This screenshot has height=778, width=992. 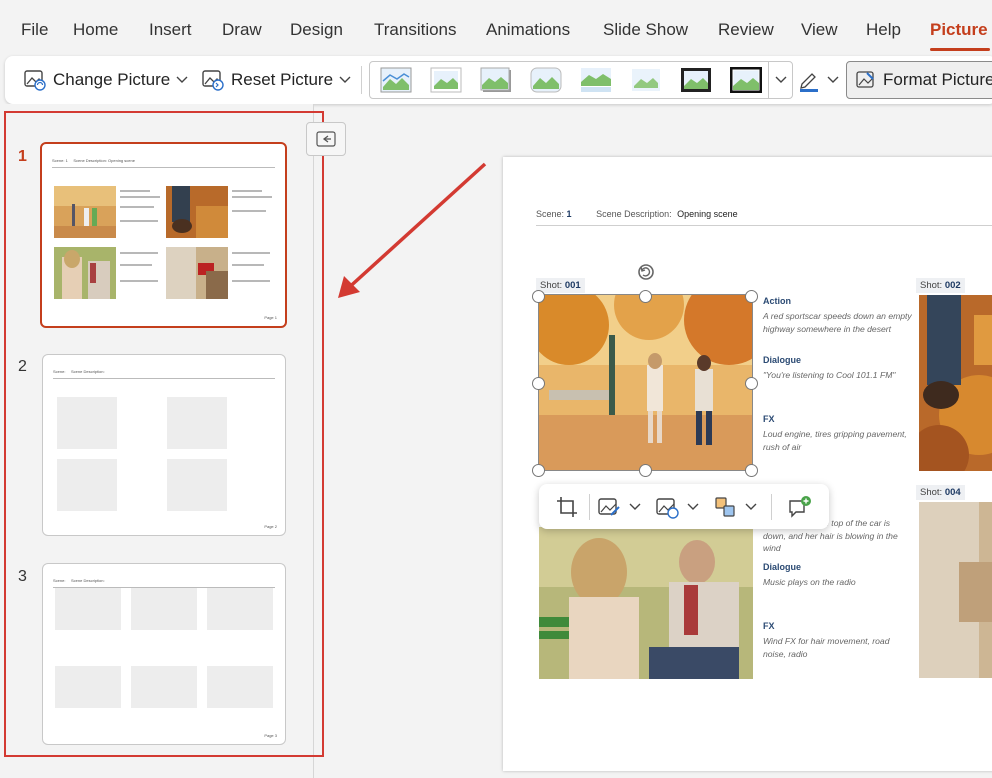 I want to click on tab-transitions: Transitions, so click(x=415, y=30).